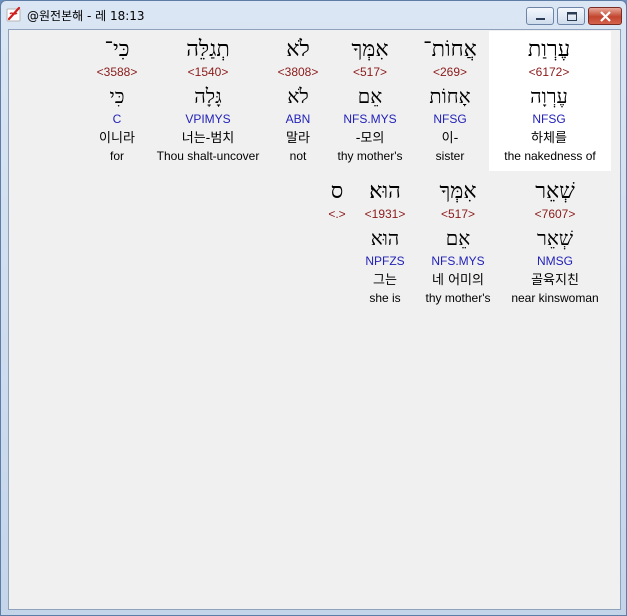 Image resolution: width=627 pixels, height=616 pixels. Describe the element at coordinates (337, 214) in the screenshot. I see `strong-number: <.>` at that location.